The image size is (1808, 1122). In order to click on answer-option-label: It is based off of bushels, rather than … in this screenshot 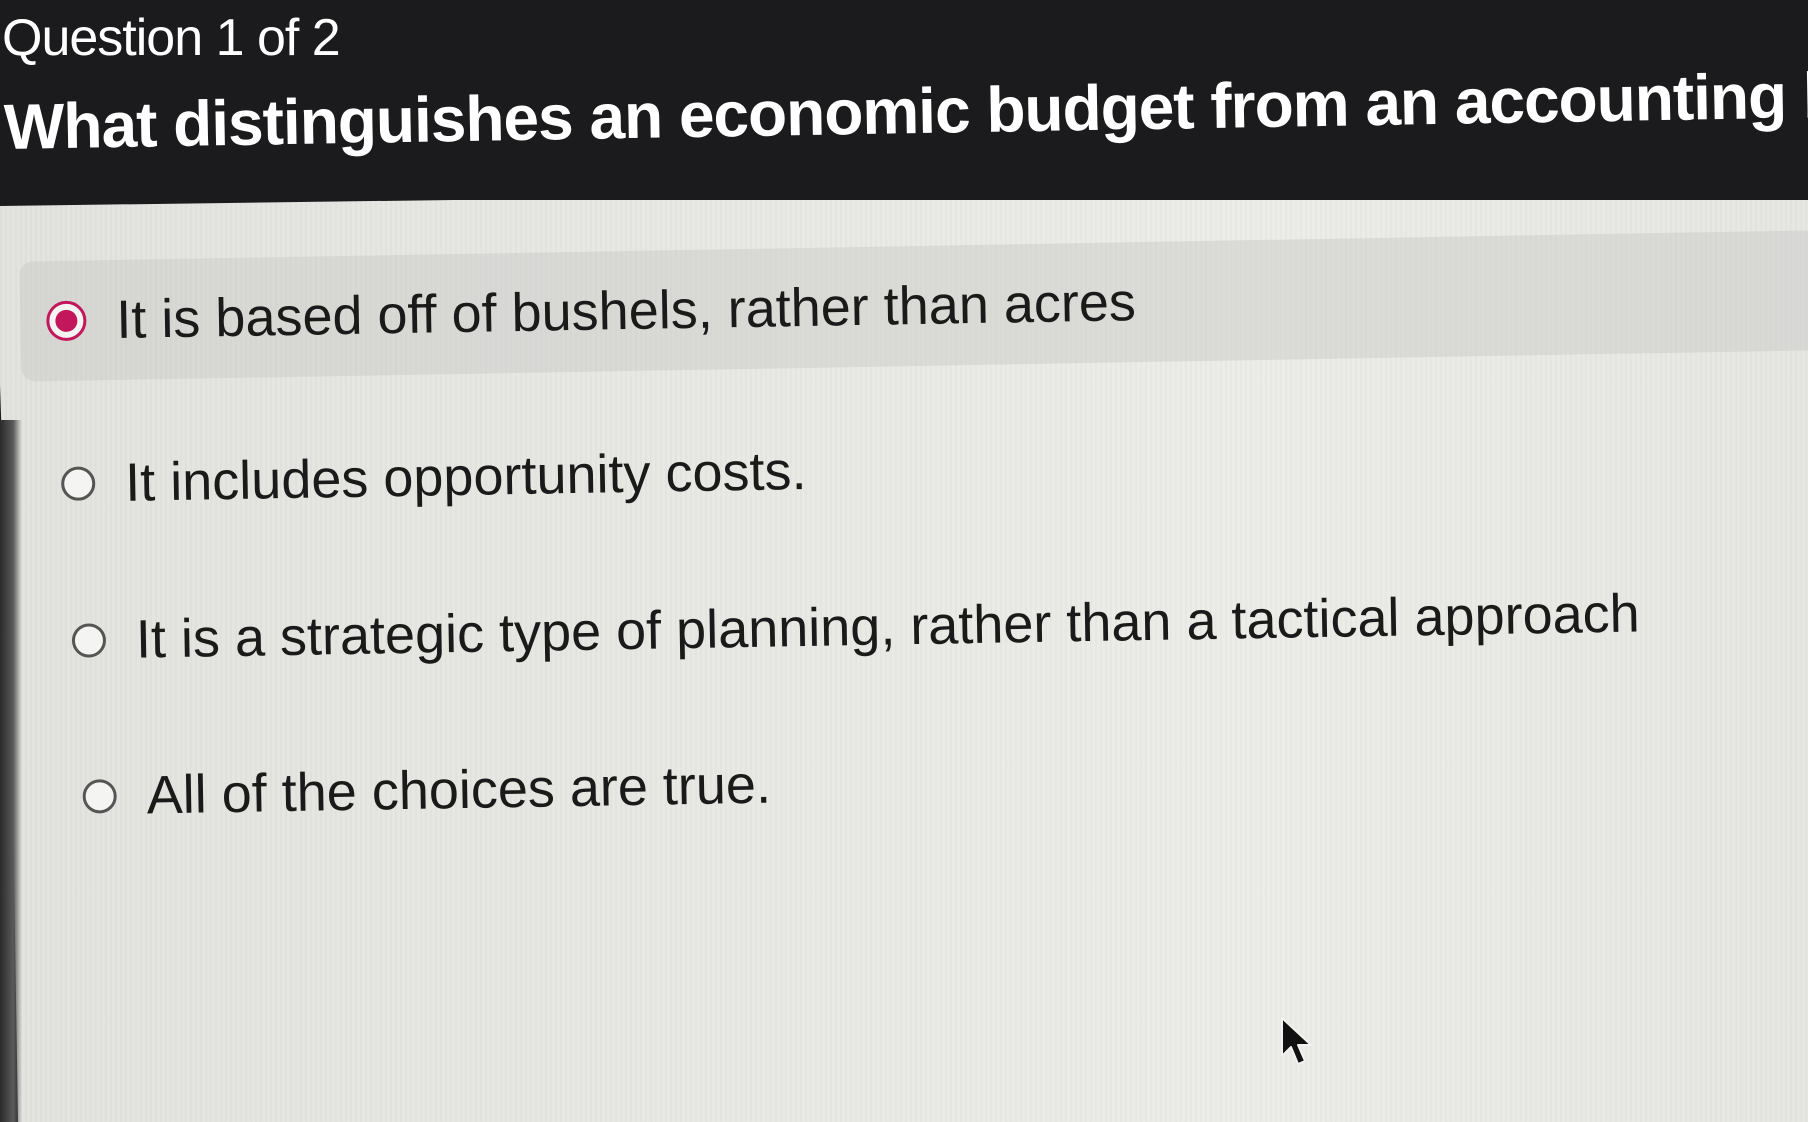, I will do `click(626, 311)`.